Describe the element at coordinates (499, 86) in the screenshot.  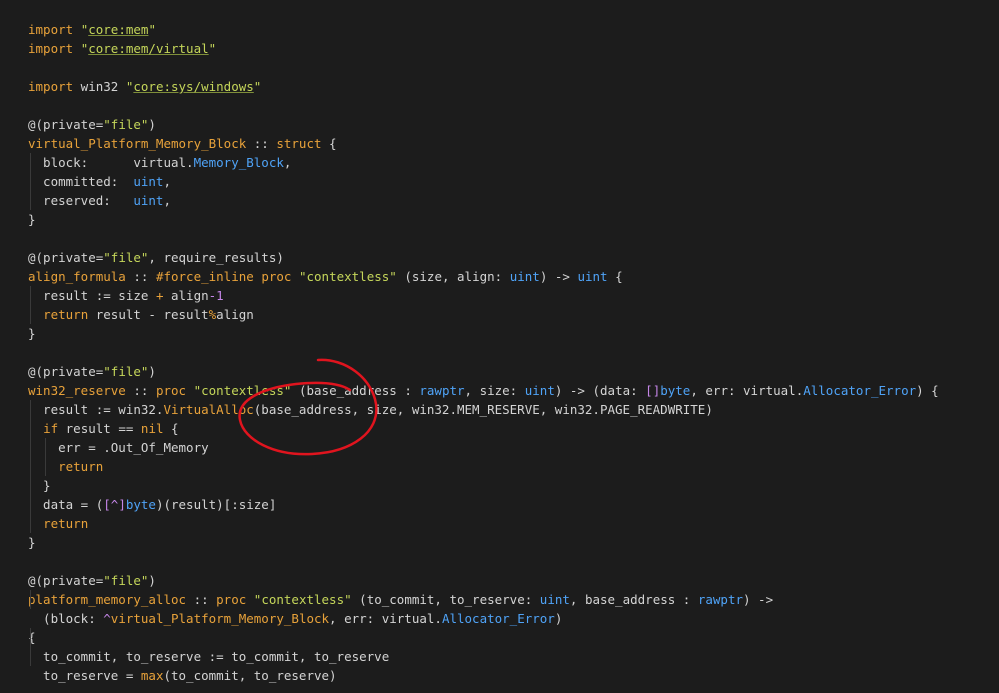
I see `code-line: import win32 "core:sys/windows"` at that location.